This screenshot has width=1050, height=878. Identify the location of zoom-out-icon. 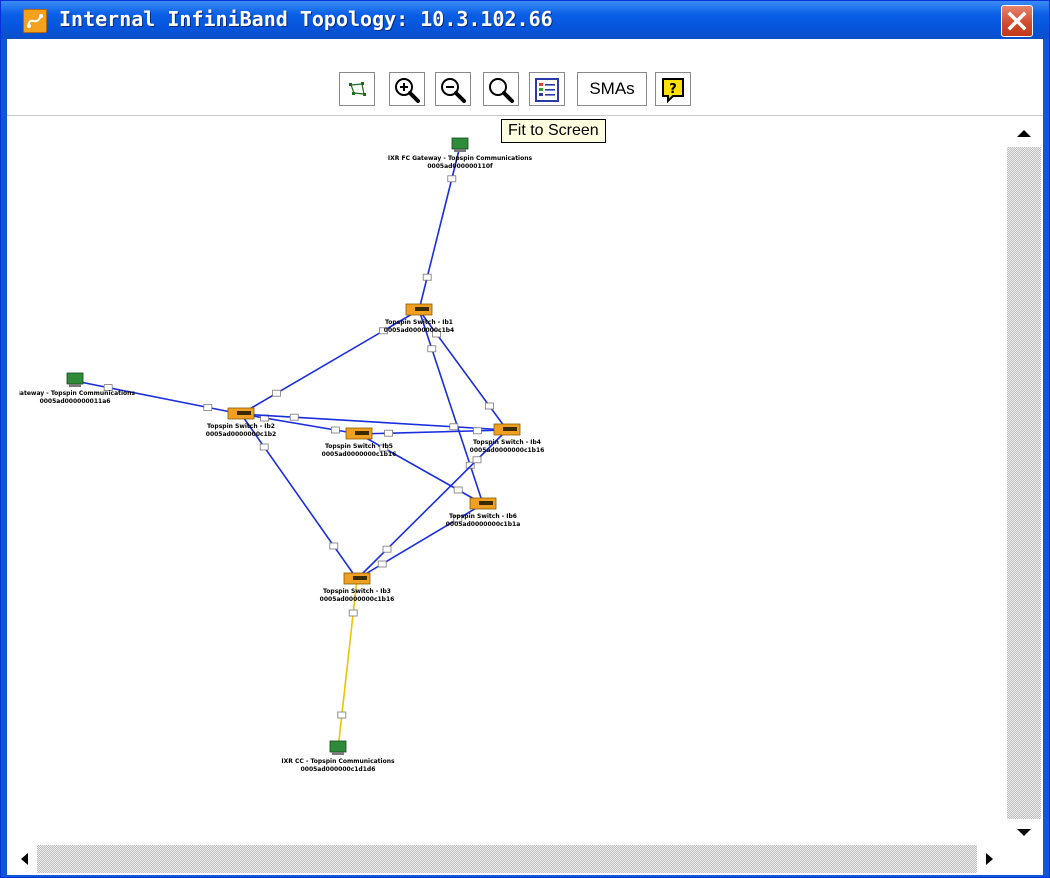
(453, 90).